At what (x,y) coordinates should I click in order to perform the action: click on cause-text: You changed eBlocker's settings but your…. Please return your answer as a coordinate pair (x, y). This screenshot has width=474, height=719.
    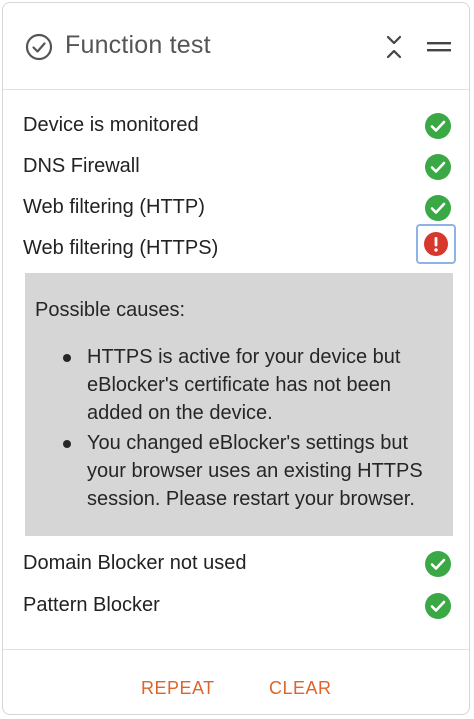
    Looking at the image, I should click on (255, 471).